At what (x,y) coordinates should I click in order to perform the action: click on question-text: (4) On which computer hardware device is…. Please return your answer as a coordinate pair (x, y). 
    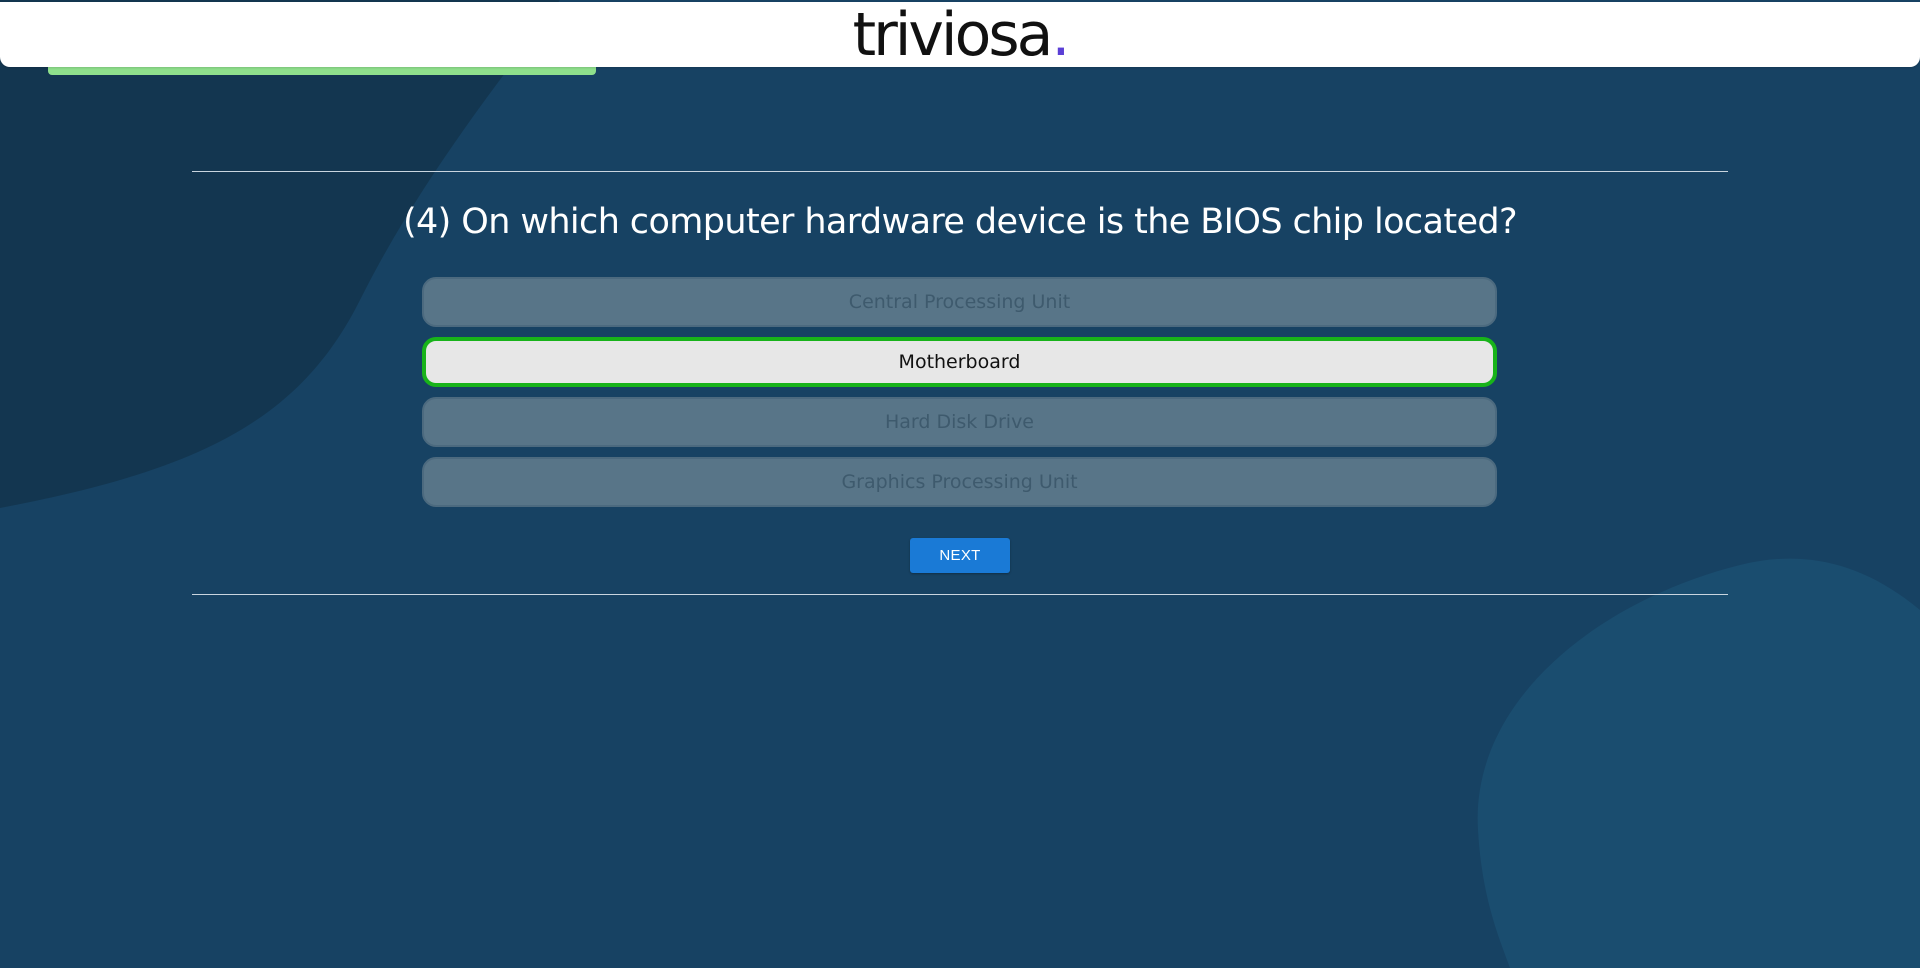
    Looking at the image, I should click on (960, 222).